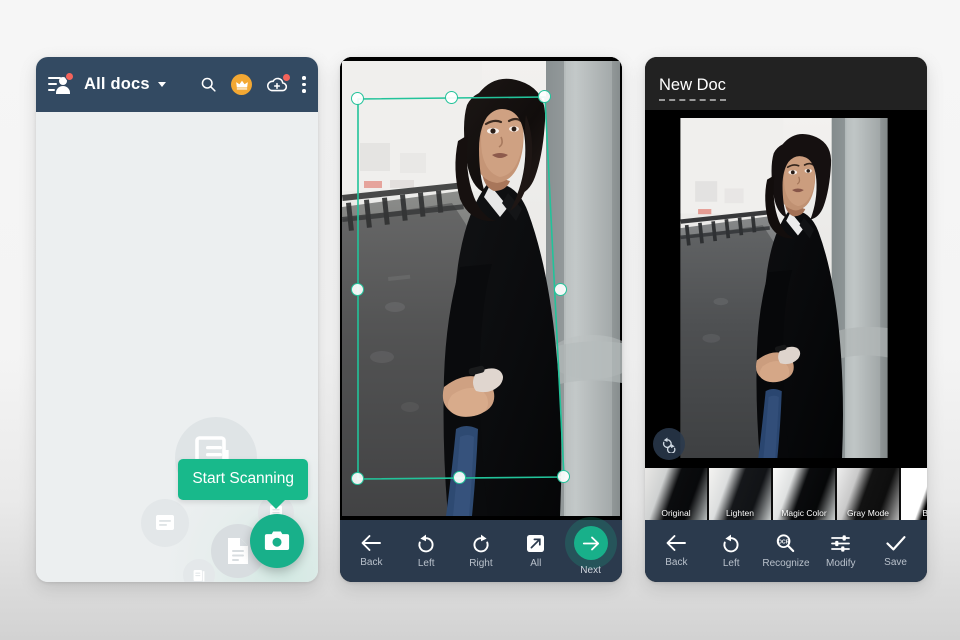 The image size is (960, 640). What do you see at coordinates (304, 84) in the screenshot?
I see `overflow-menu-icon` at bounding box center [304, 84].